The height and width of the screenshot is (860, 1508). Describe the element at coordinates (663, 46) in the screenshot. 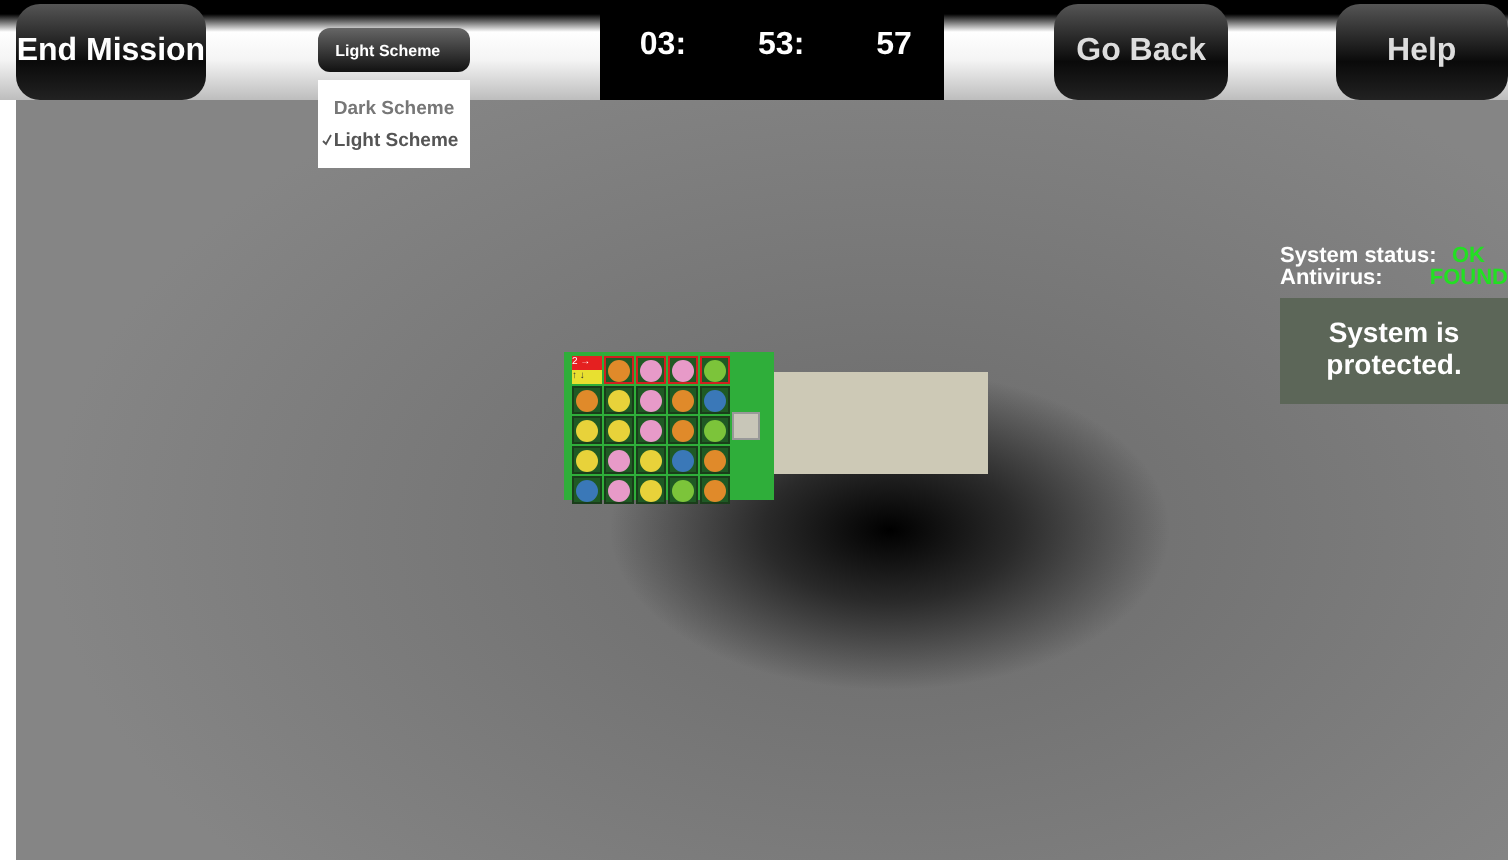

I see `timer-text: 03:` at that location.